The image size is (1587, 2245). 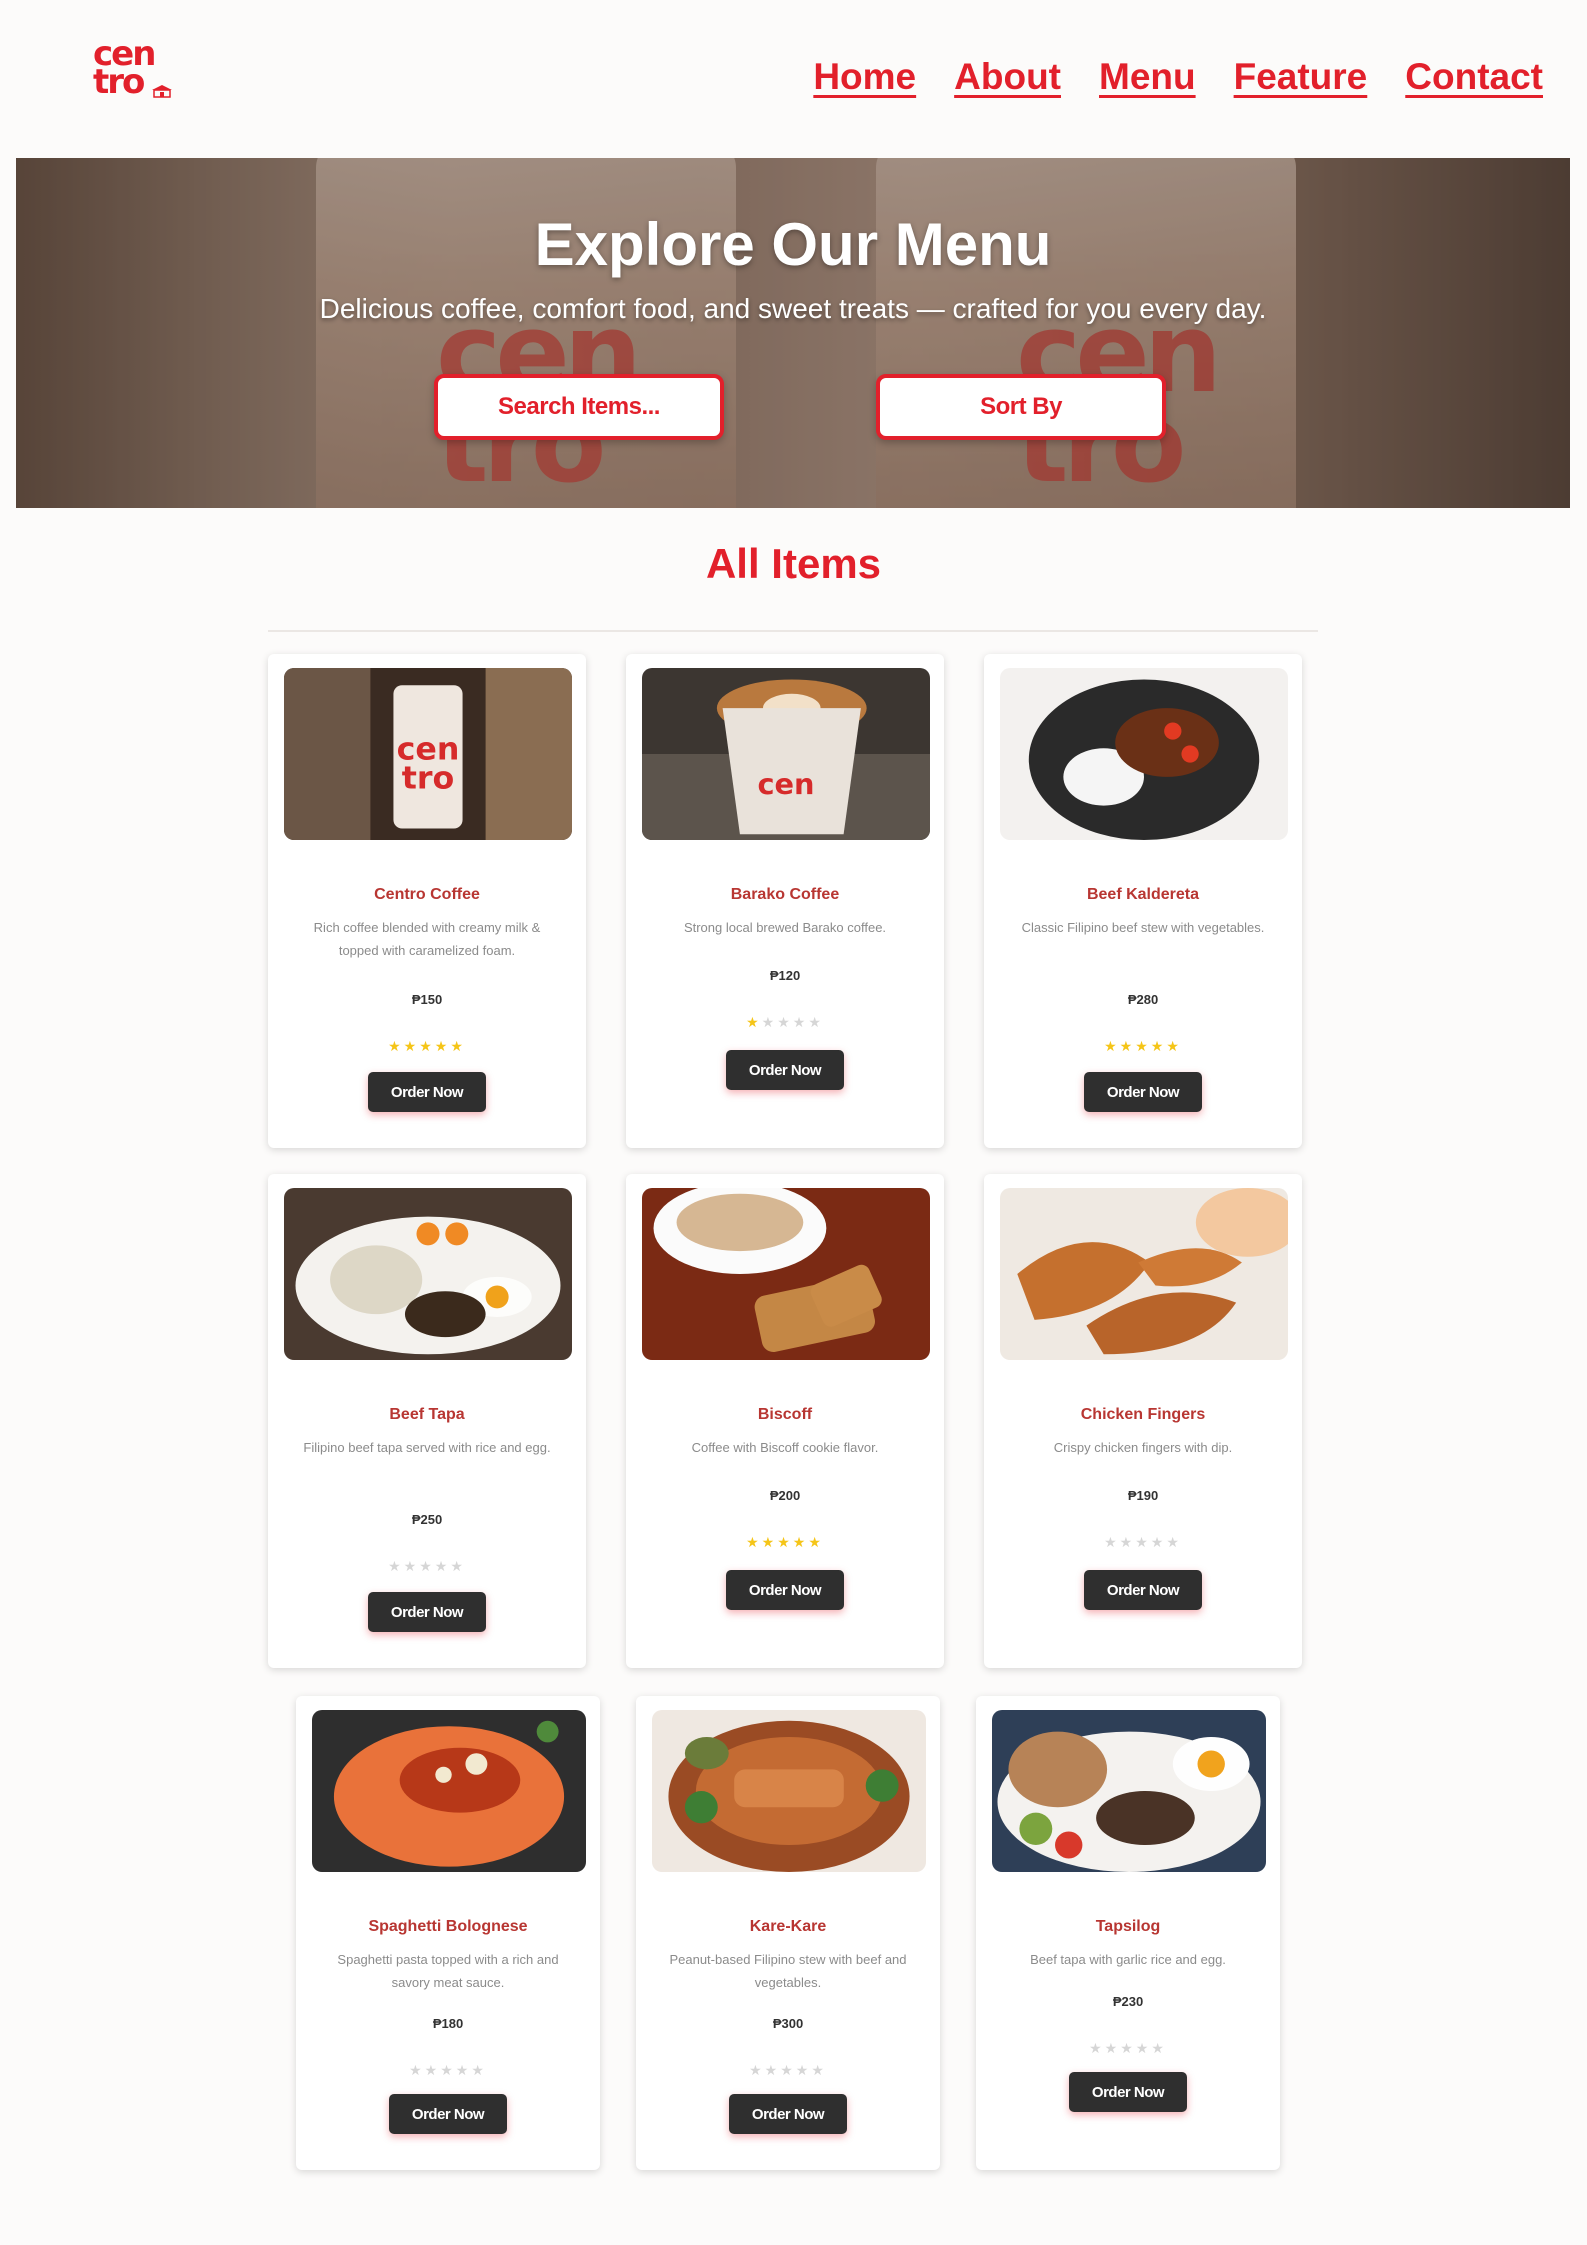 I want to click on nav-feature: Feature, so click(x=1301, y=77).